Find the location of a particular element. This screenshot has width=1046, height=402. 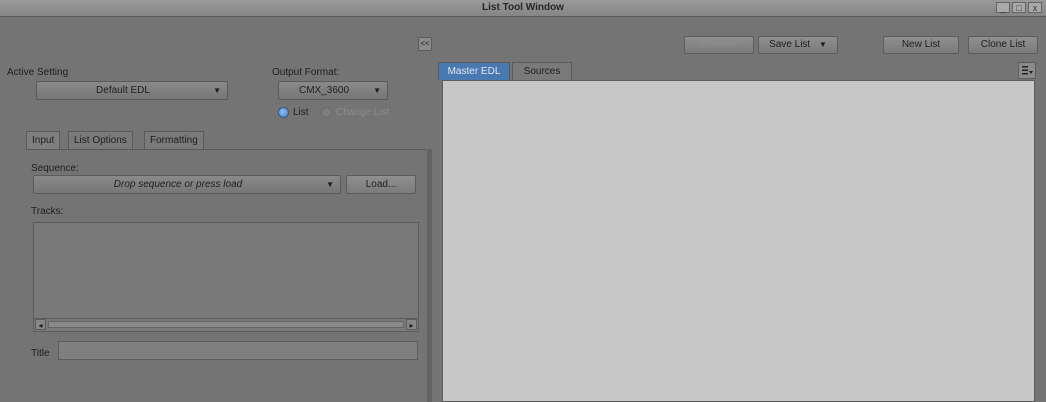

list-tabs: Master EDL Sources is located at coordinates (742, 71).